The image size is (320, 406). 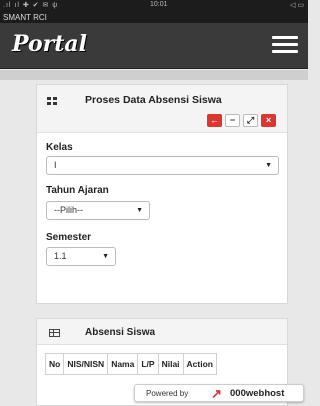 What do you see at coordinates (285, 46) in the screenshot?
I see `hamburger-menu-icon` at bounding box center [285, 46].